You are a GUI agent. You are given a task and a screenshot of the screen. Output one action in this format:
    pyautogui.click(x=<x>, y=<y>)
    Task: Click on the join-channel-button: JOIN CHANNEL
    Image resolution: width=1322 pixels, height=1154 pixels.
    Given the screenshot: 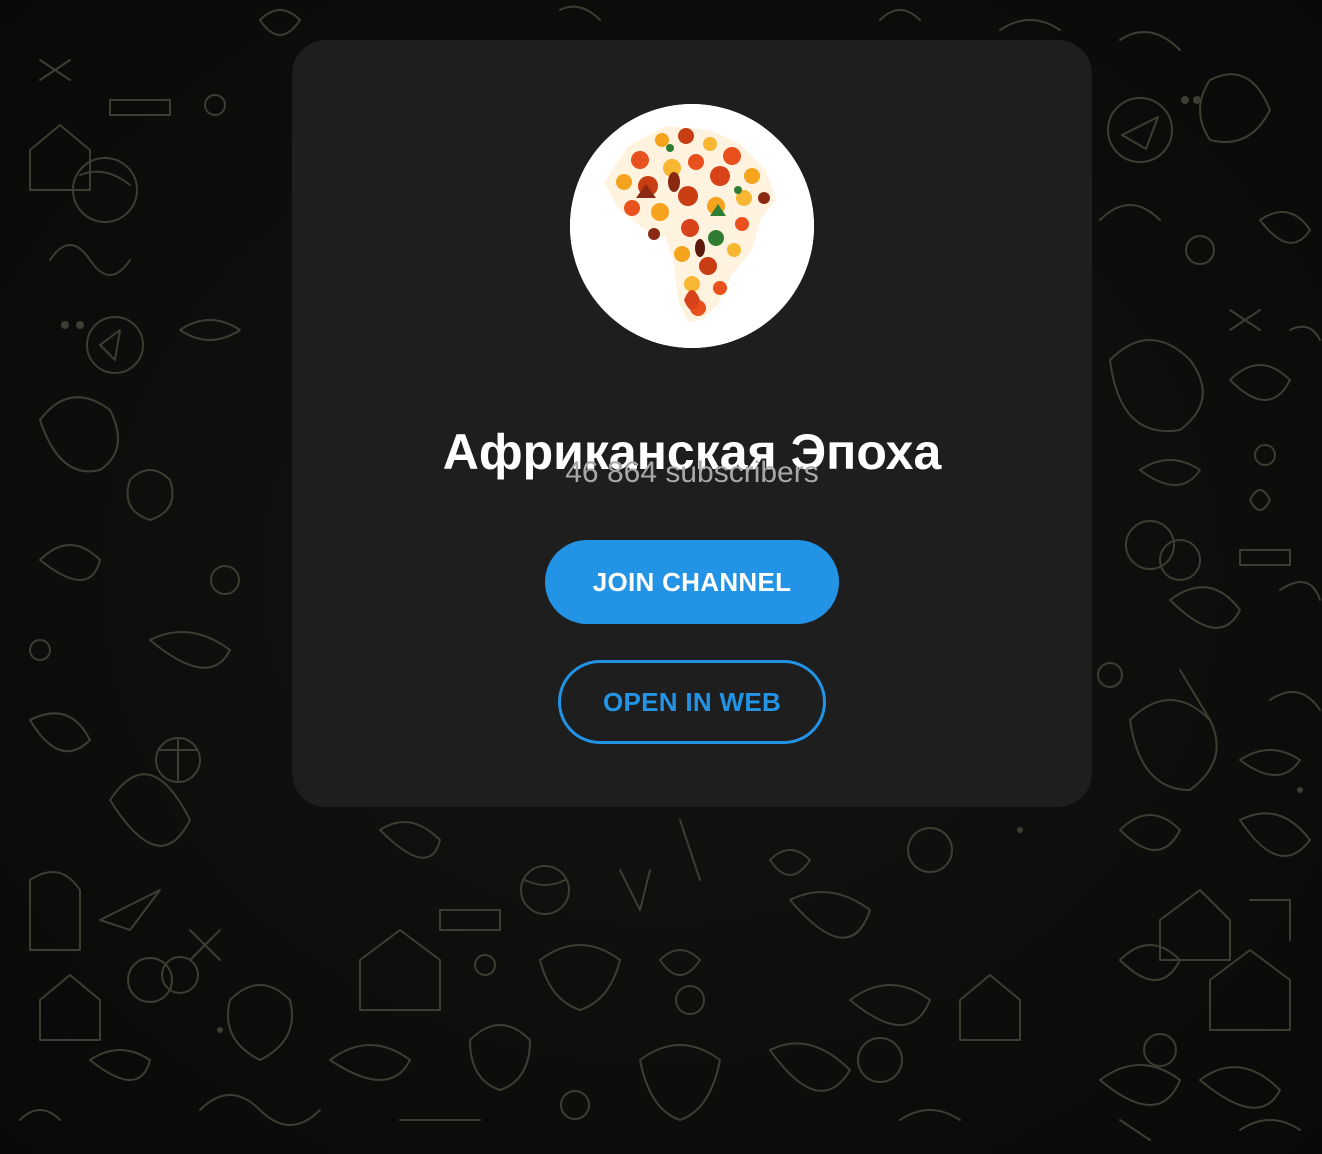 What is the action you would take?
    pyautogui.click(x=692, y=582)
    